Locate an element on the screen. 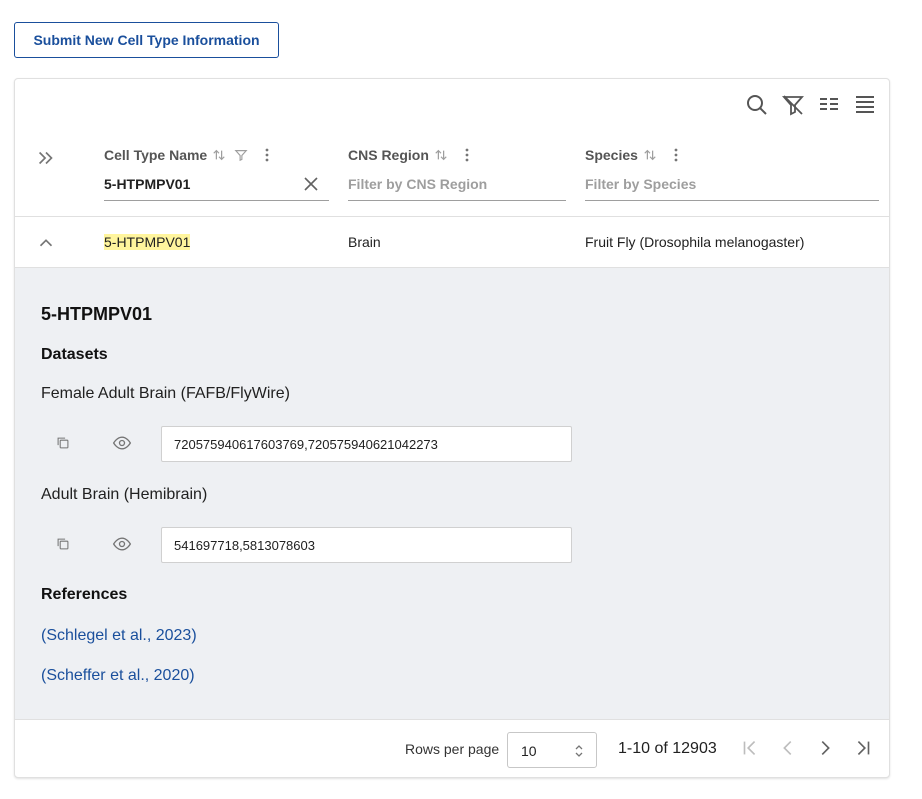  dataset-name: Adult Brain (Hemibrain) is located at coordinates (124, 494).